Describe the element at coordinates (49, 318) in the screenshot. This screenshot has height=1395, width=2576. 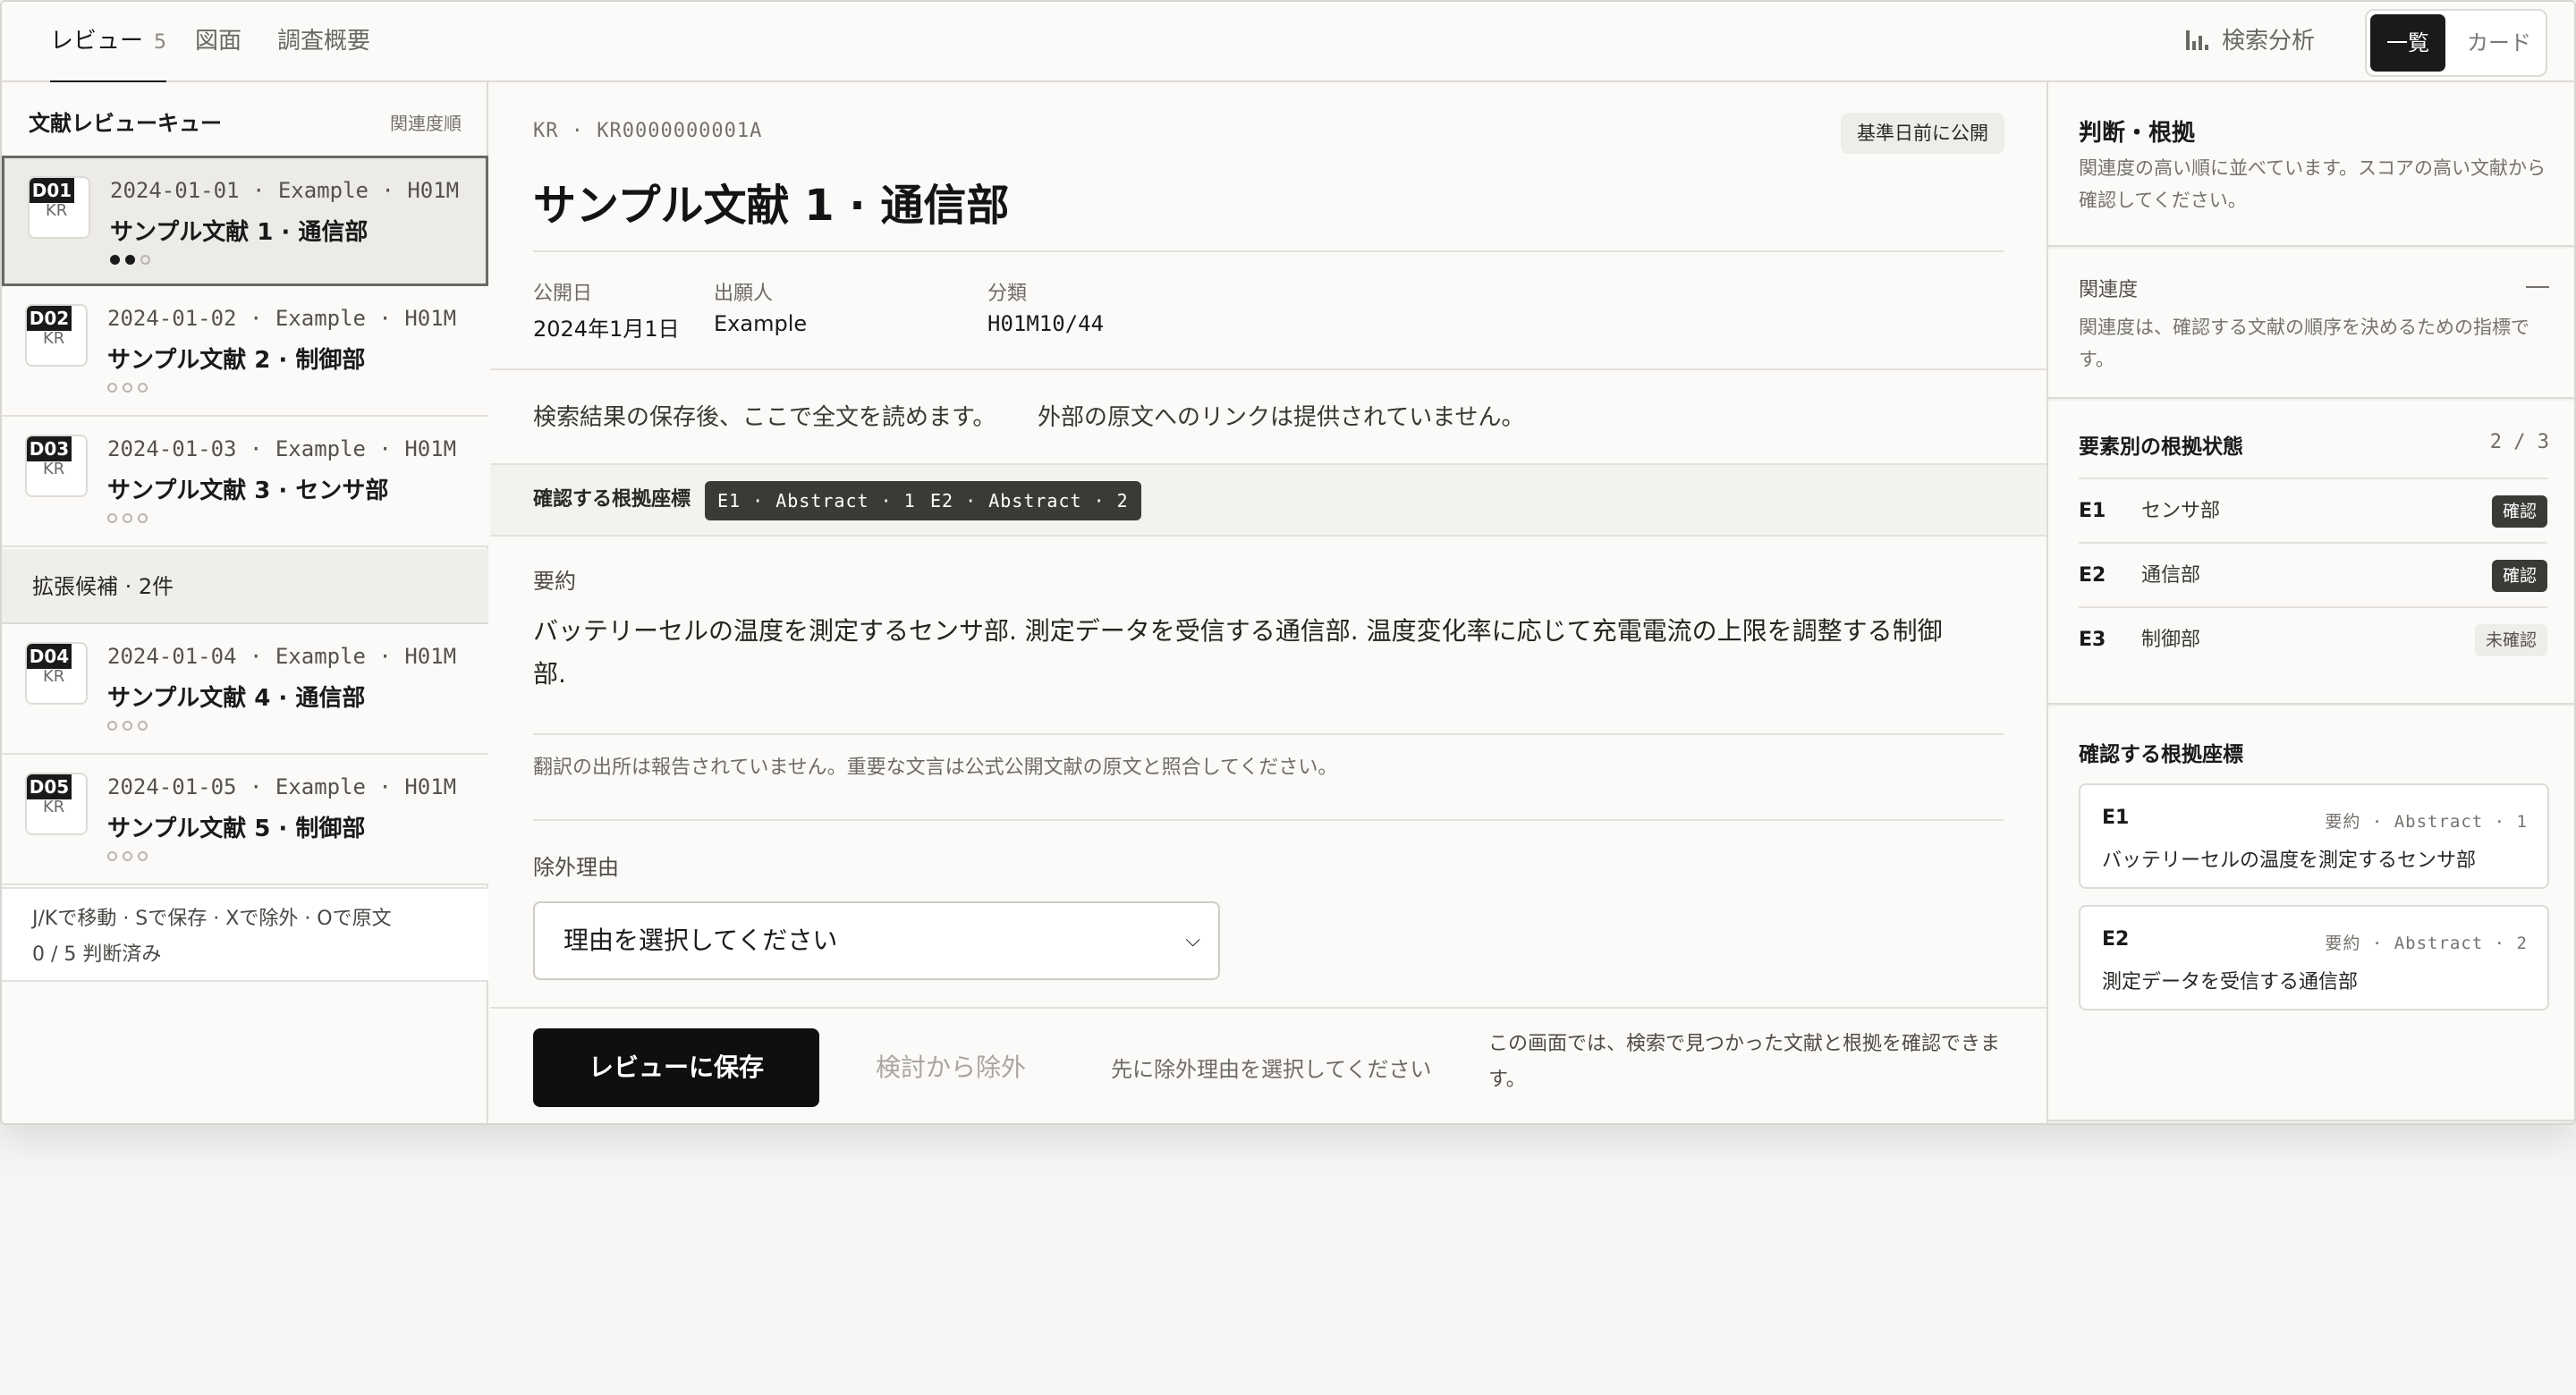
I see `doc-code: D02` at that location.